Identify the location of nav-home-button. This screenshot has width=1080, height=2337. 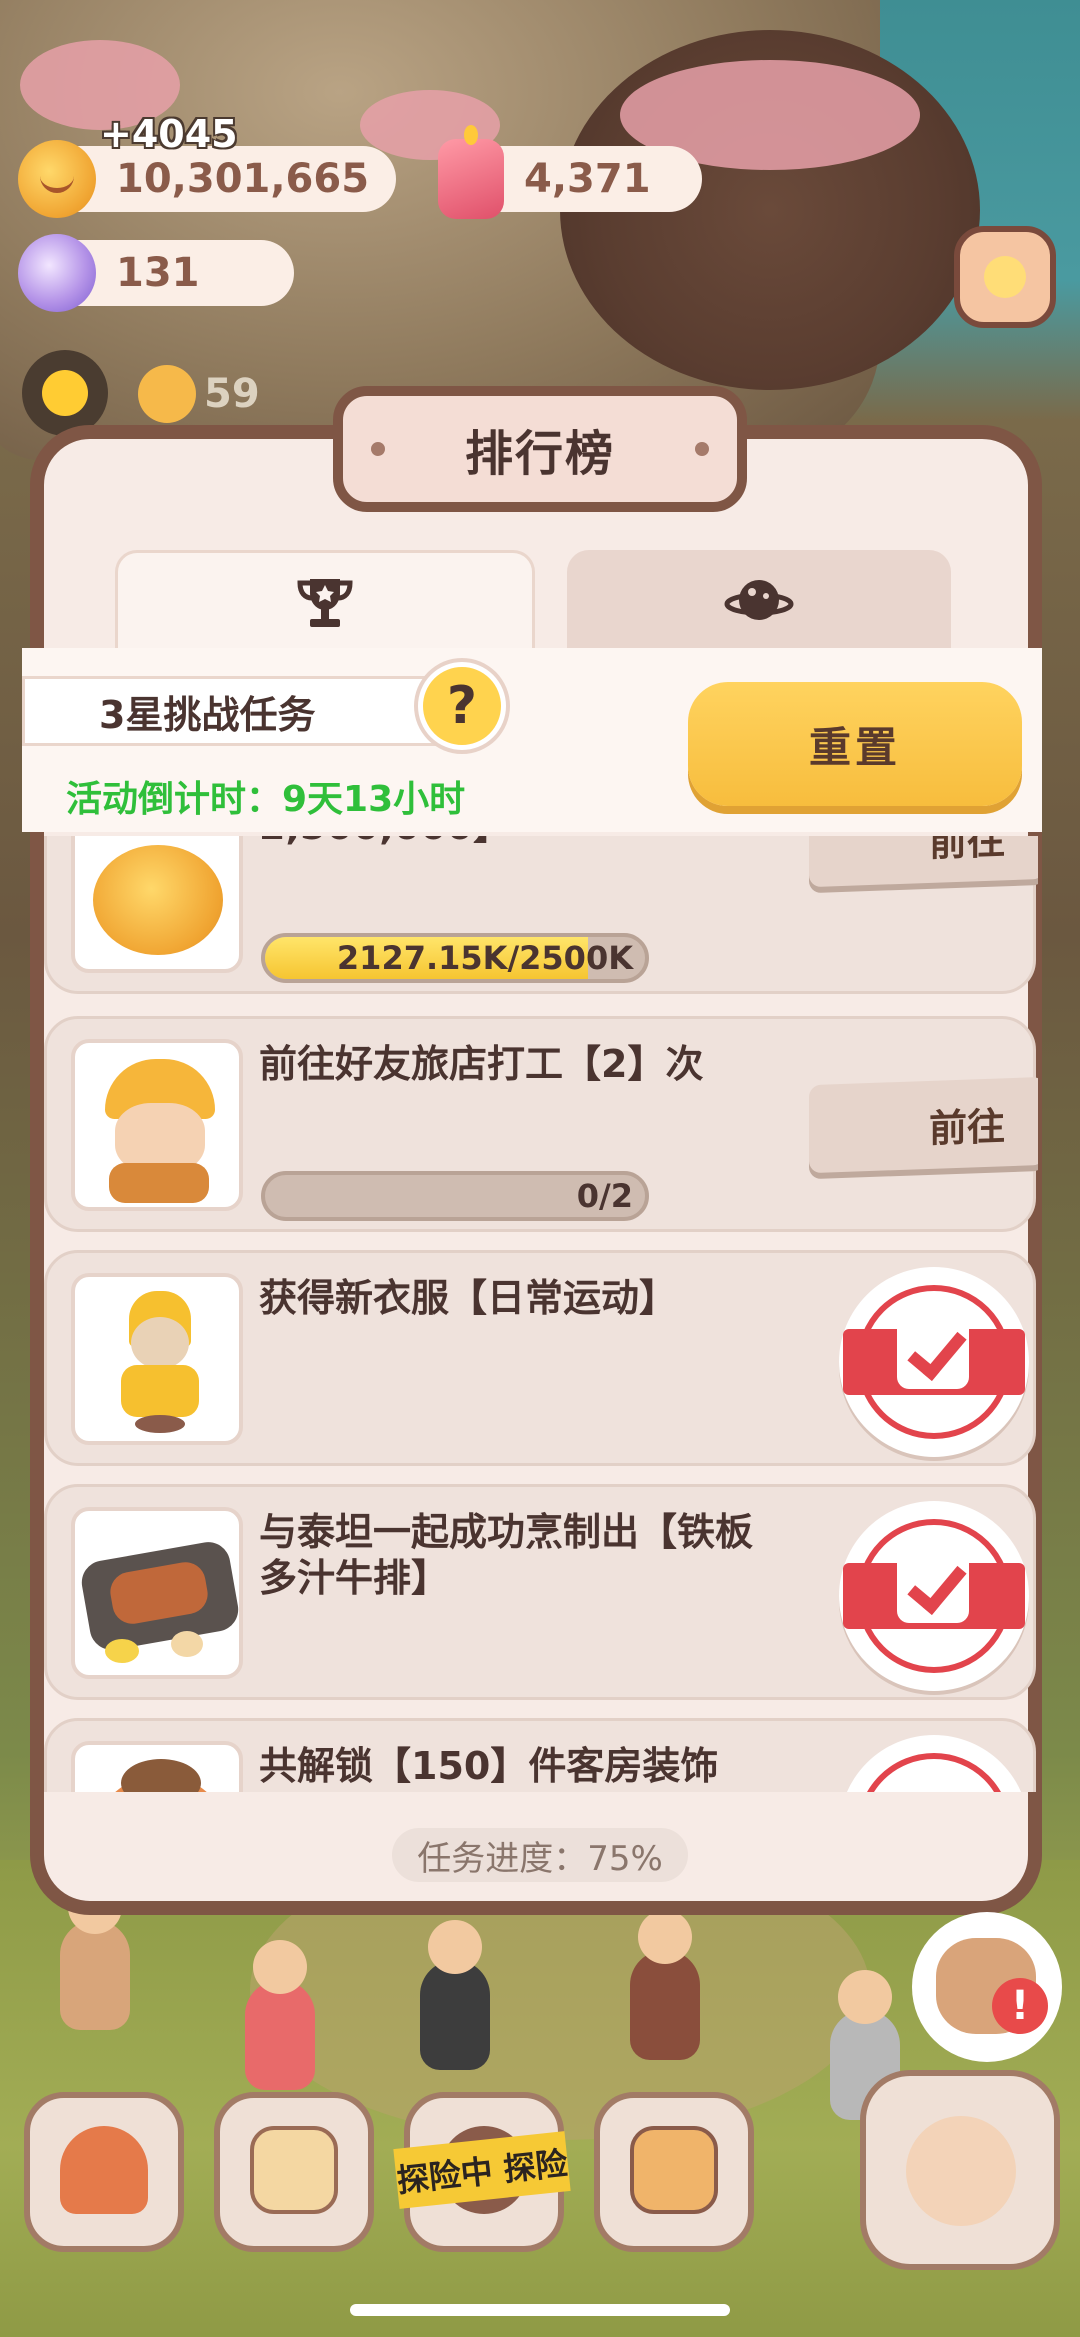
(104, 2172).